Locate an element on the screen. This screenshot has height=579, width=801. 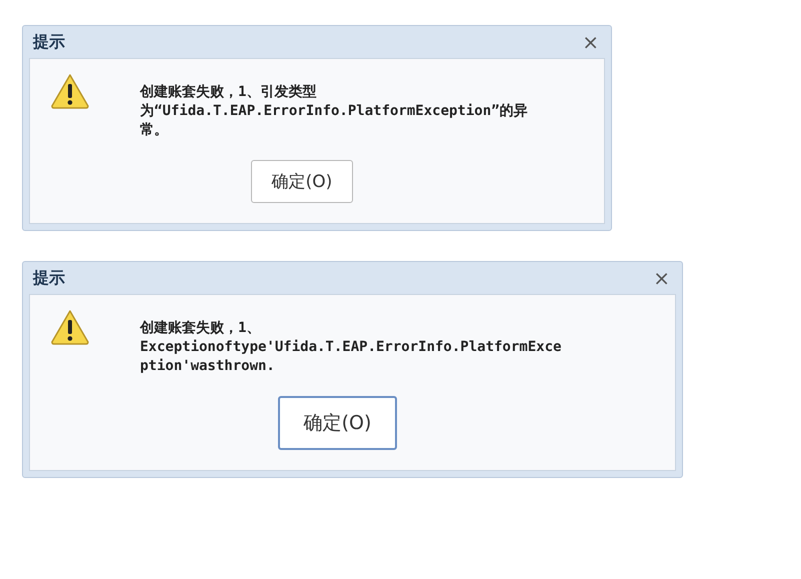
message-text: 创建账套失败，1、引发类型 is located at coordinates (229, 92).